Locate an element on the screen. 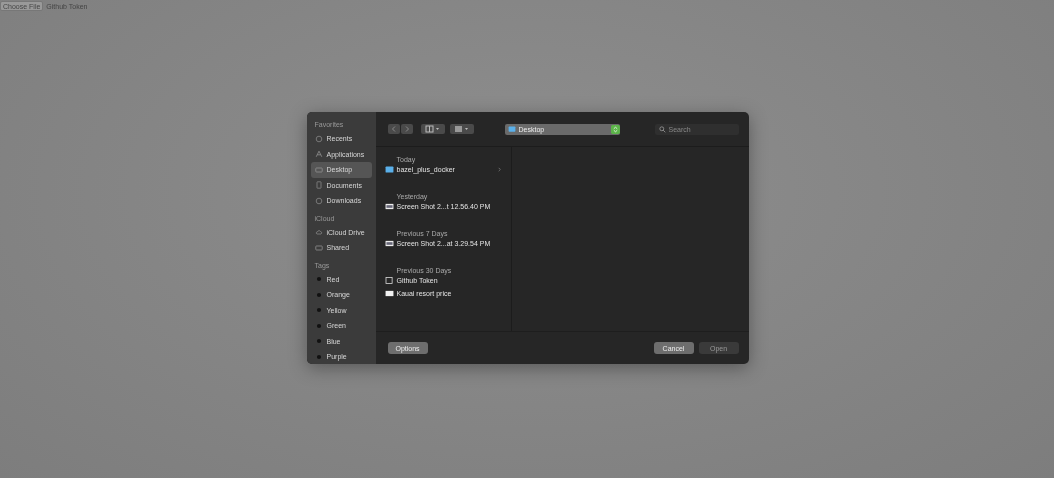 The height and width of the screenshot is (478, 1054). grid-menu-icon is located at coordinates (461, 129).